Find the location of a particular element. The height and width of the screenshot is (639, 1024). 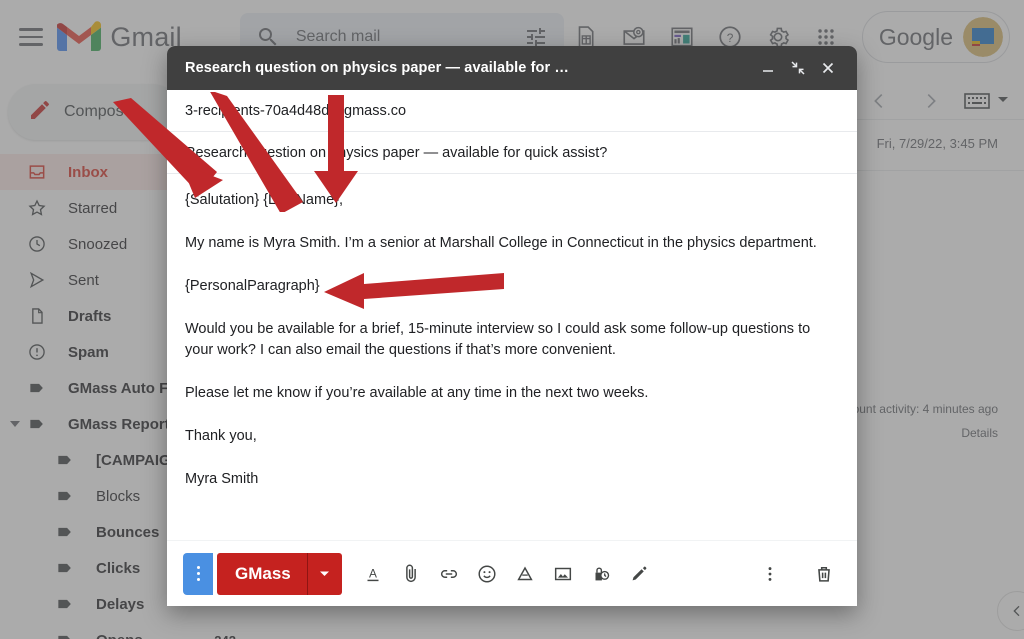

attach-file-icon is located at coordinates (411, 574).